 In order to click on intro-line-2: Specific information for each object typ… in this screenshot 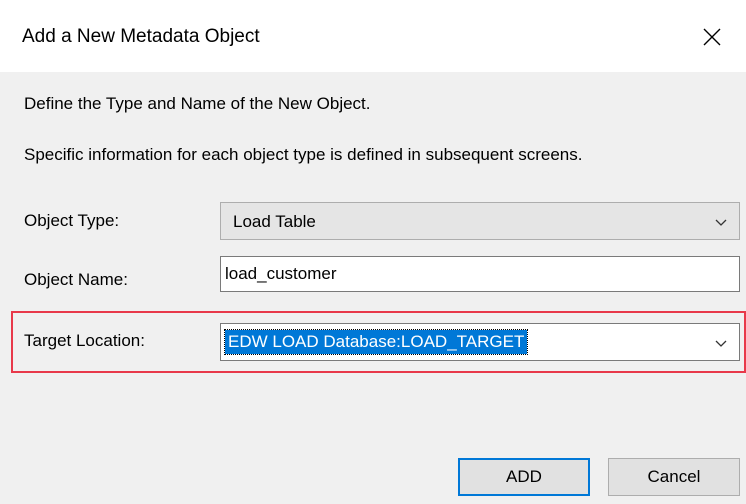, I will do `click(303, 154)`.